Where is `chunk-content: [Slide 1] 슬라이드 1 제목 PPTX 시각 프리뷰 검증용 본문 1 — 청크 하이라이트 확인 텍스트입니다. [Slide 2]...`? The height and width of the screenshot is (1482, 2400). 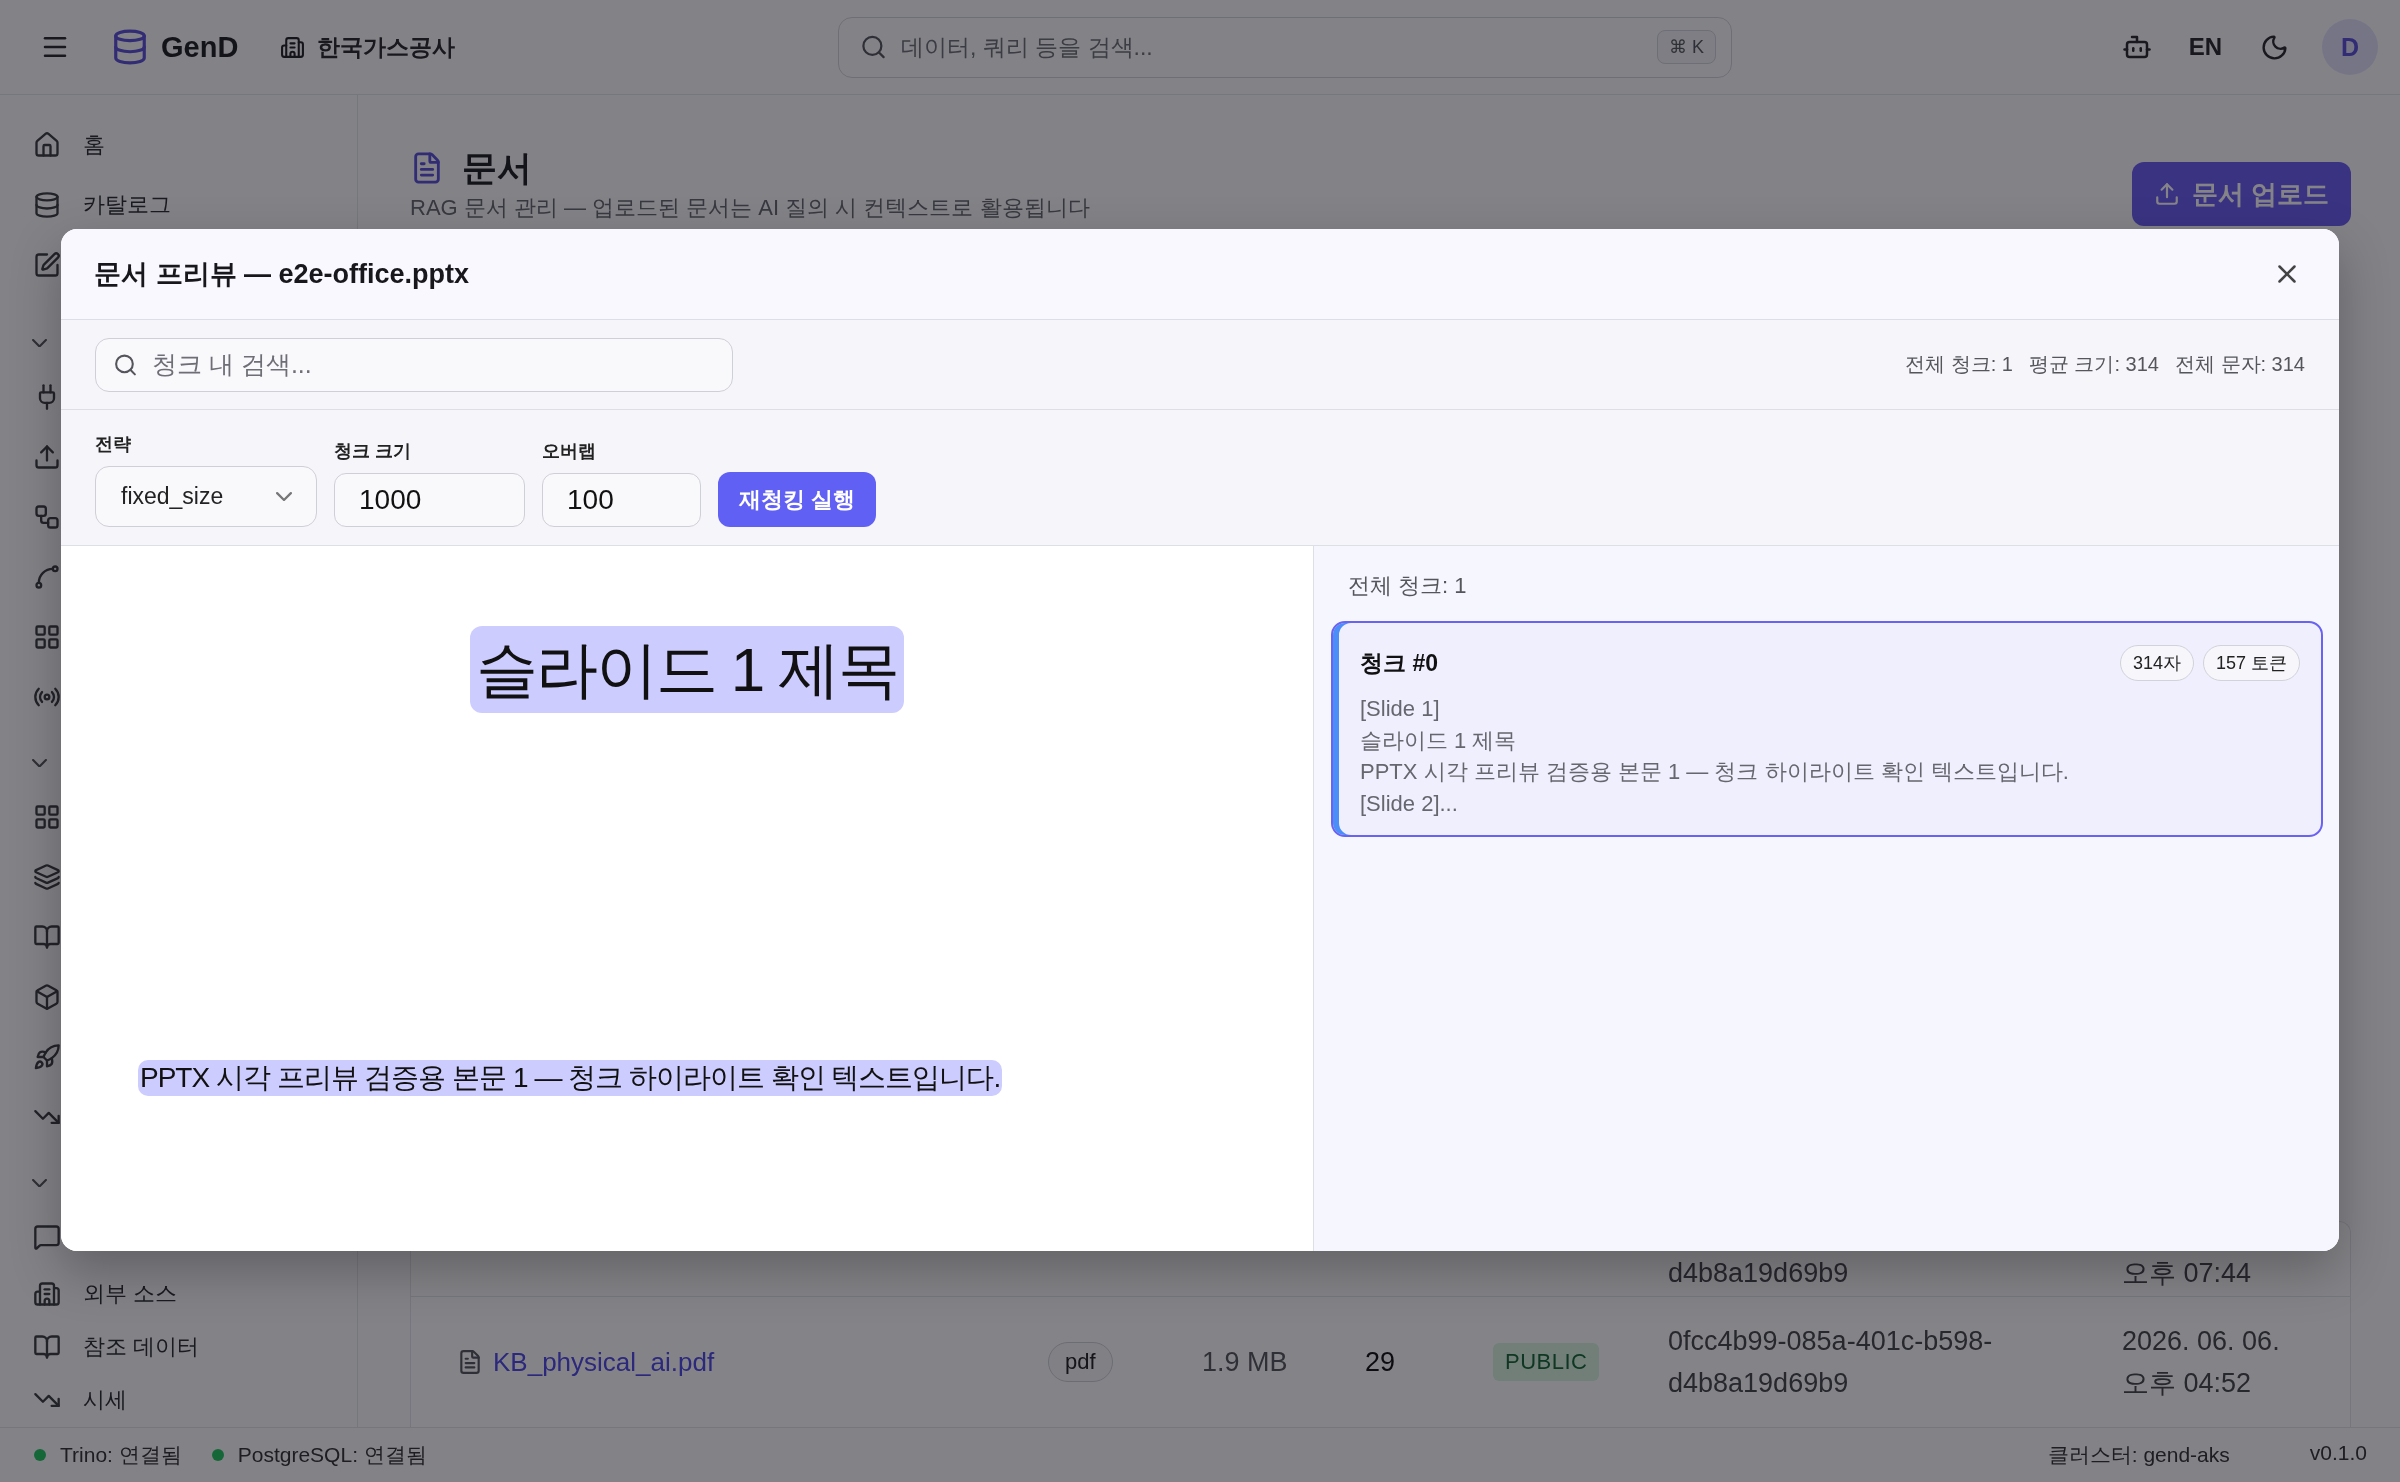
chunk-content: [Slide 1] 슬라이드 1 제목 PPTX 시각 프리뷰 검증용 본문 1 — 청크 하이라이트 확인 텍스트입니다. [Slide 2]... is located at coordinates (1715, 756).